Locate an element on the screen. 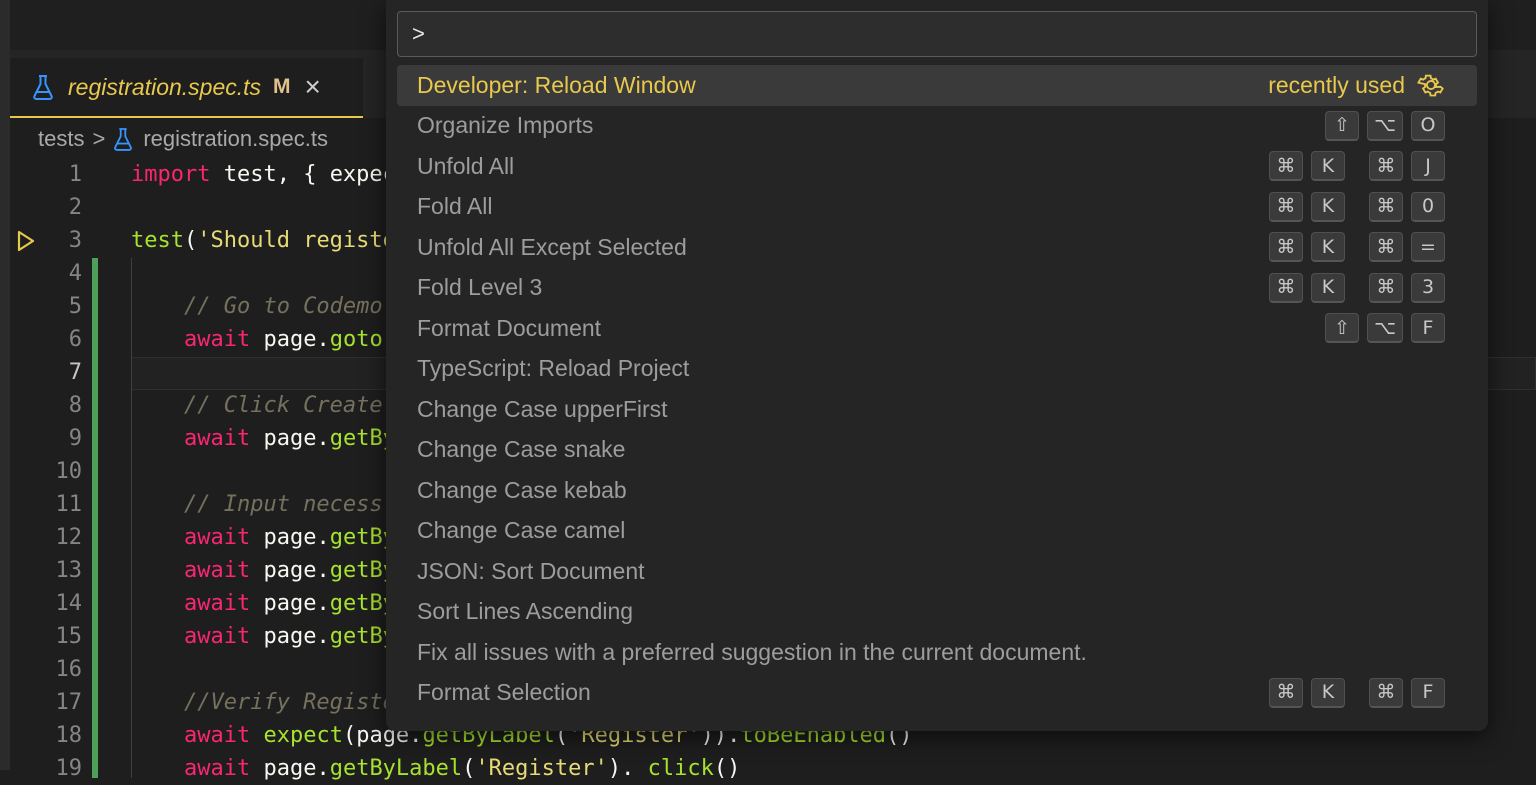 The width and height of the screenshot is (1536, 785). command-item: Fold Level 3 ⌘ K ⌘ 3 is located at coordinates (937, 288).